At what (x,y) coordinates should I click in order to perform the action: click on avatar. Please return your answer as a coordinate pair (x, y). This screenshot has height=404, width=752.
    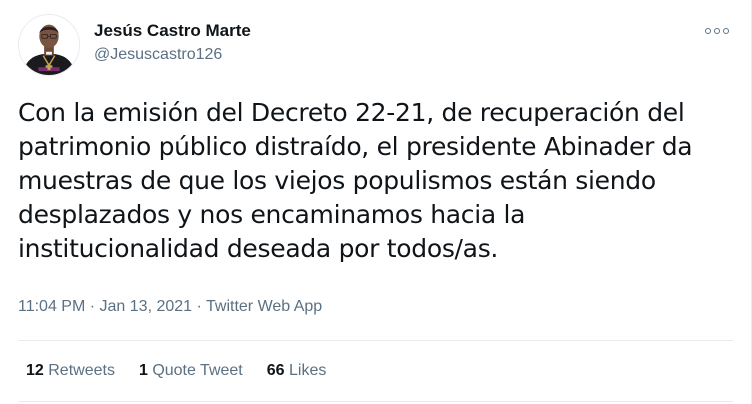
    Looking at the image, I should click on (49, 45).